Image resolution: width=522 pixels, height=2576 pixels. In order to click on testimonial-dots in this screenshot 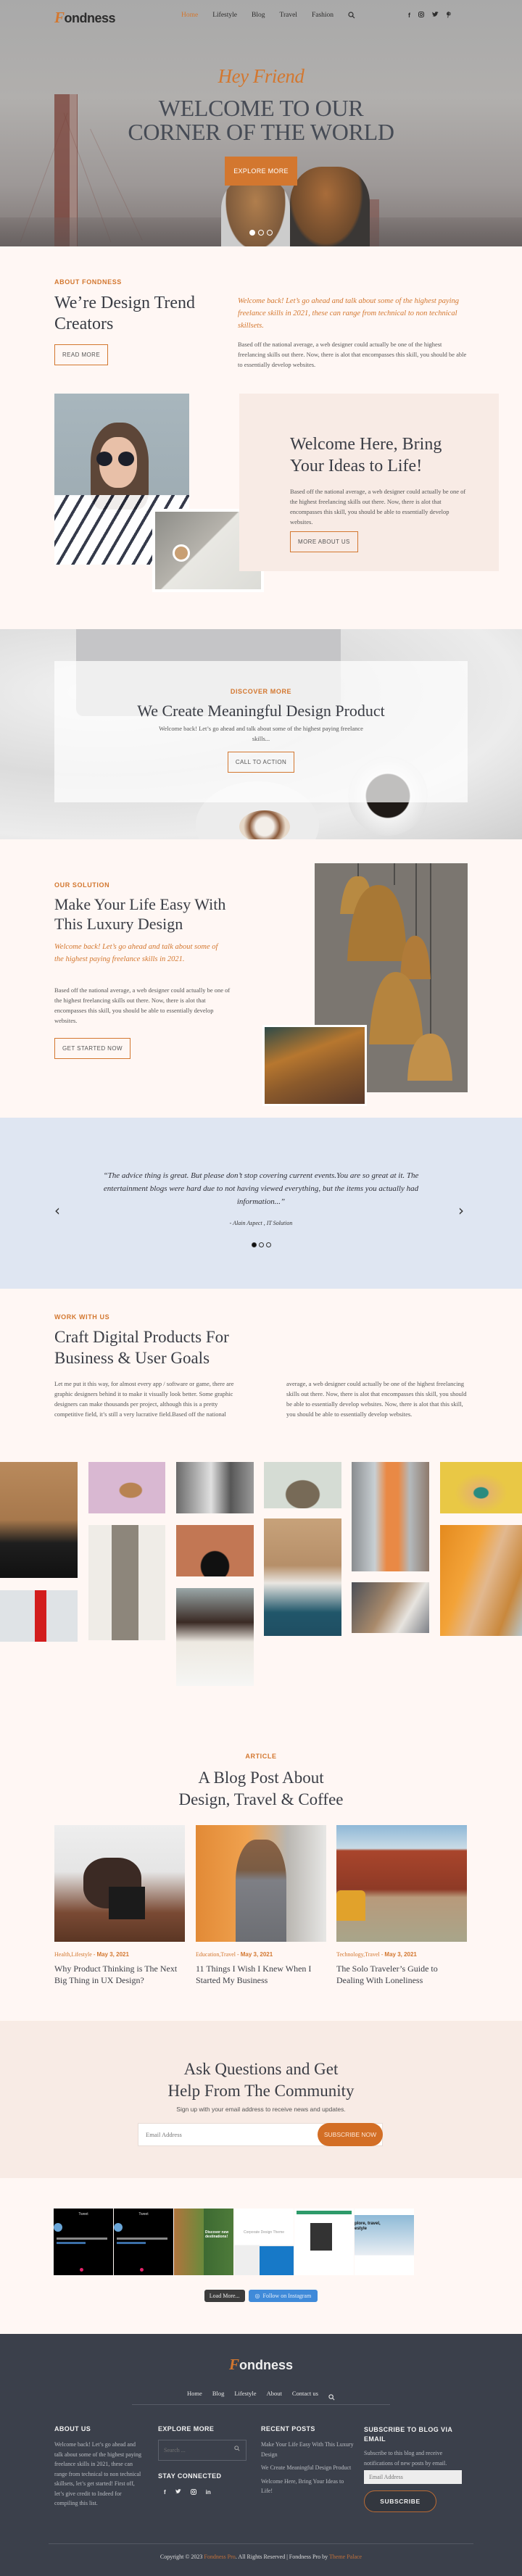, I will do `click(261, 1244)`.